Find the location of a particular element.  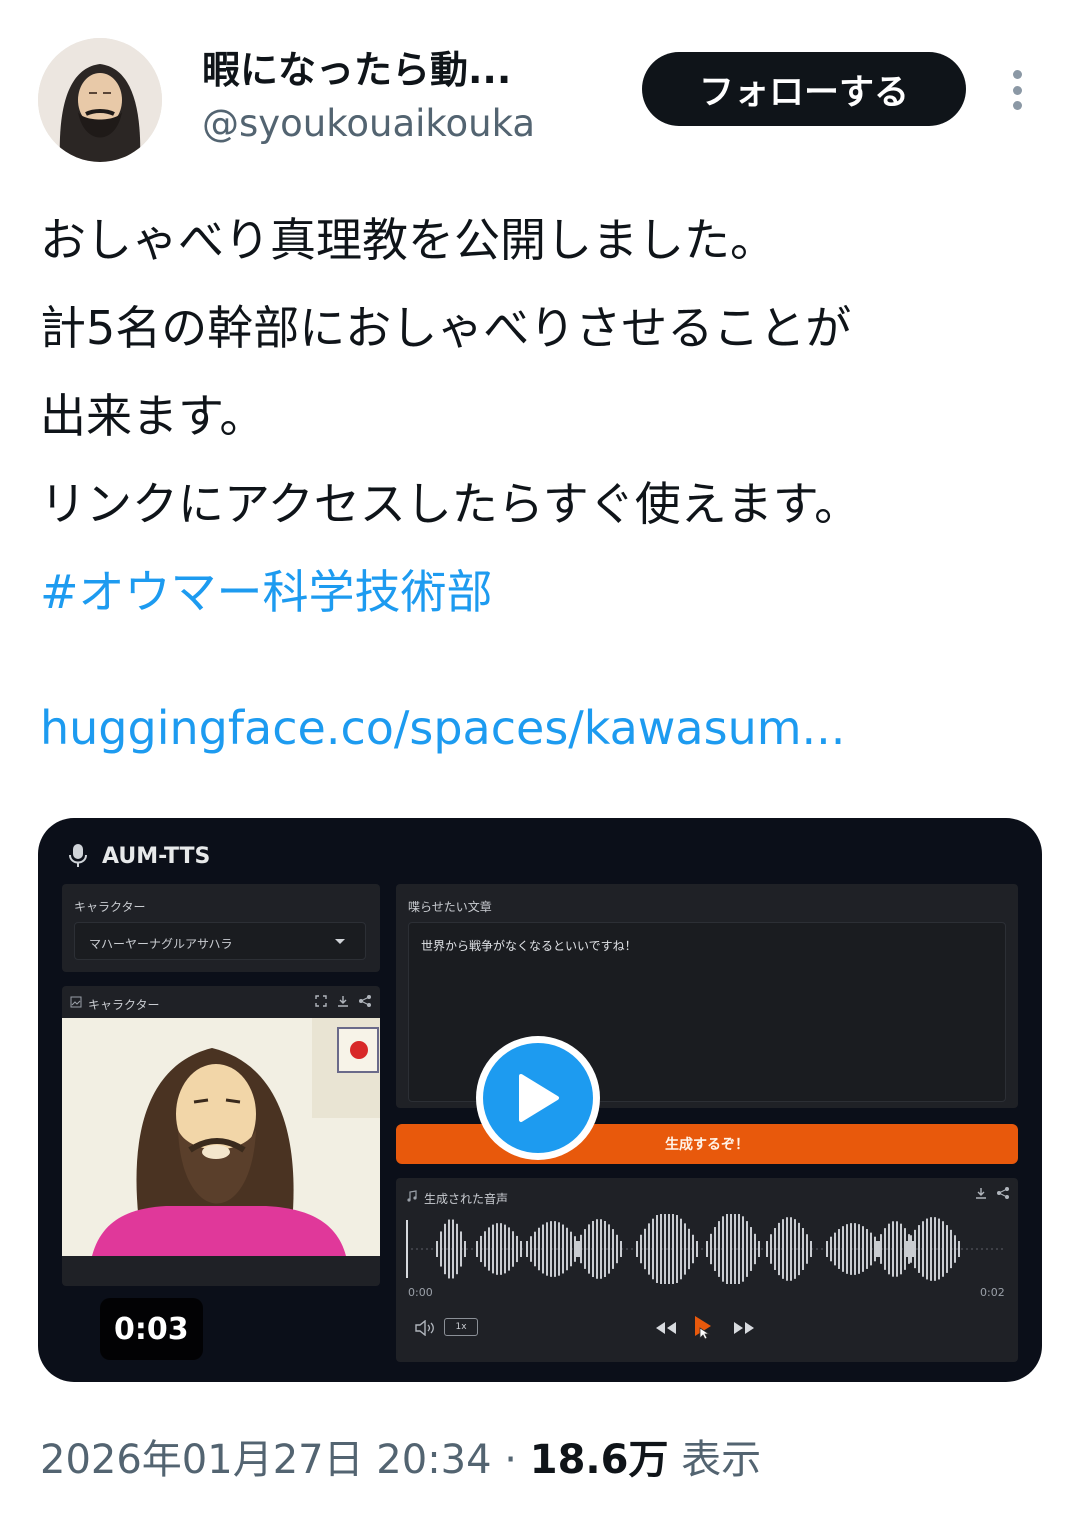

avatar is located at coordinates (100, 100).